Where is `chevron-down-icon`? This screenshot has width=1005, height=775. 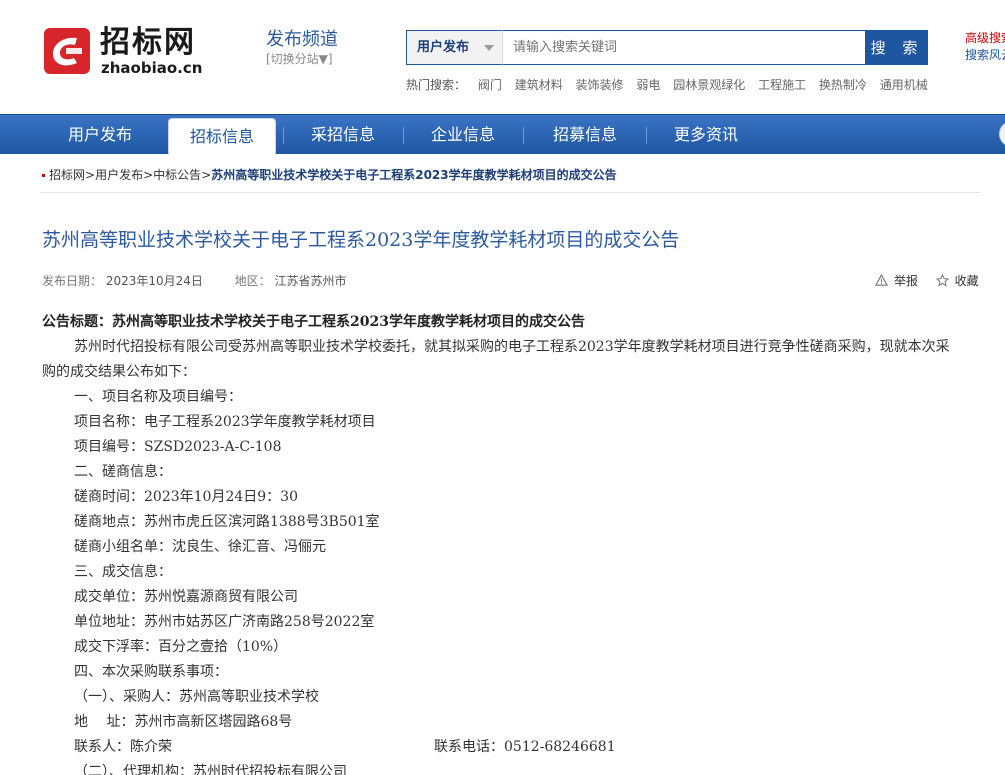 chevron-down-icon is located at coordinates (489, 48).